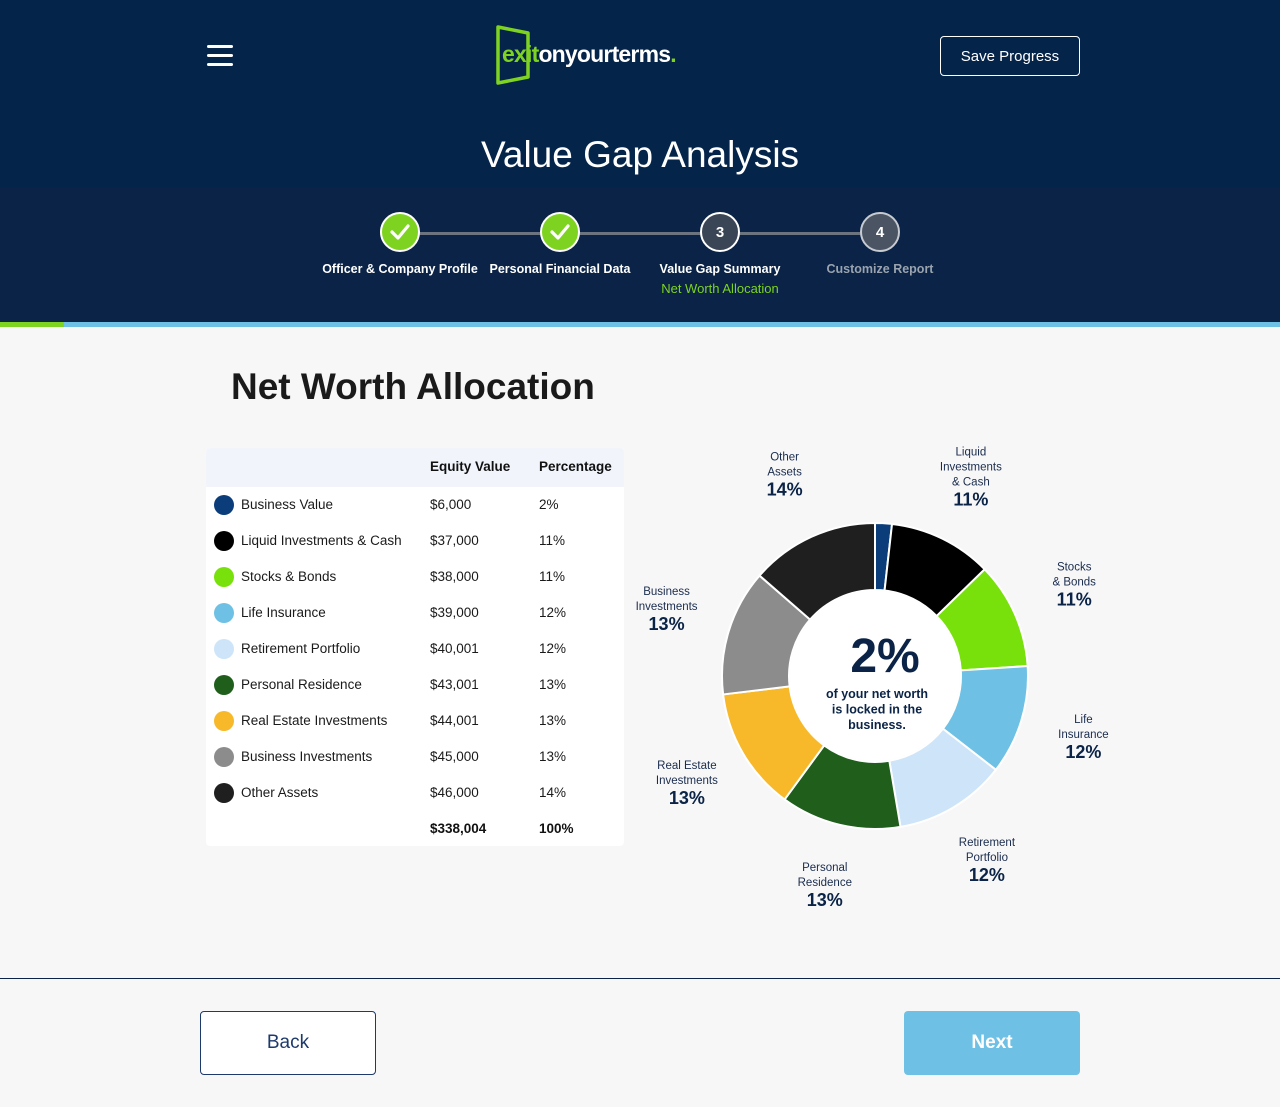 This screenshot has width=1280, height=1107. I want to click on row-value: $38,000, so click(454, 576).